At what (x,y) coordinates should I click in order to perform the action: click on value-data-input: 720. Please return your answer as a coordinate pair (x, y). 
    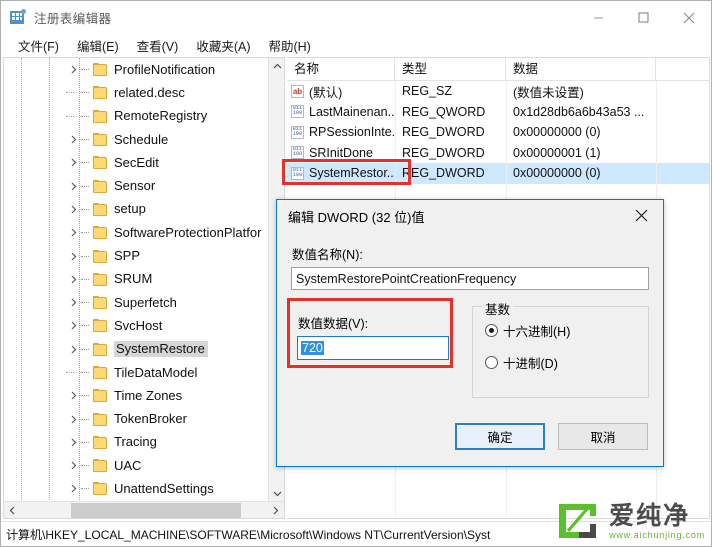
    Looking at the image, I should click on (373, 348).